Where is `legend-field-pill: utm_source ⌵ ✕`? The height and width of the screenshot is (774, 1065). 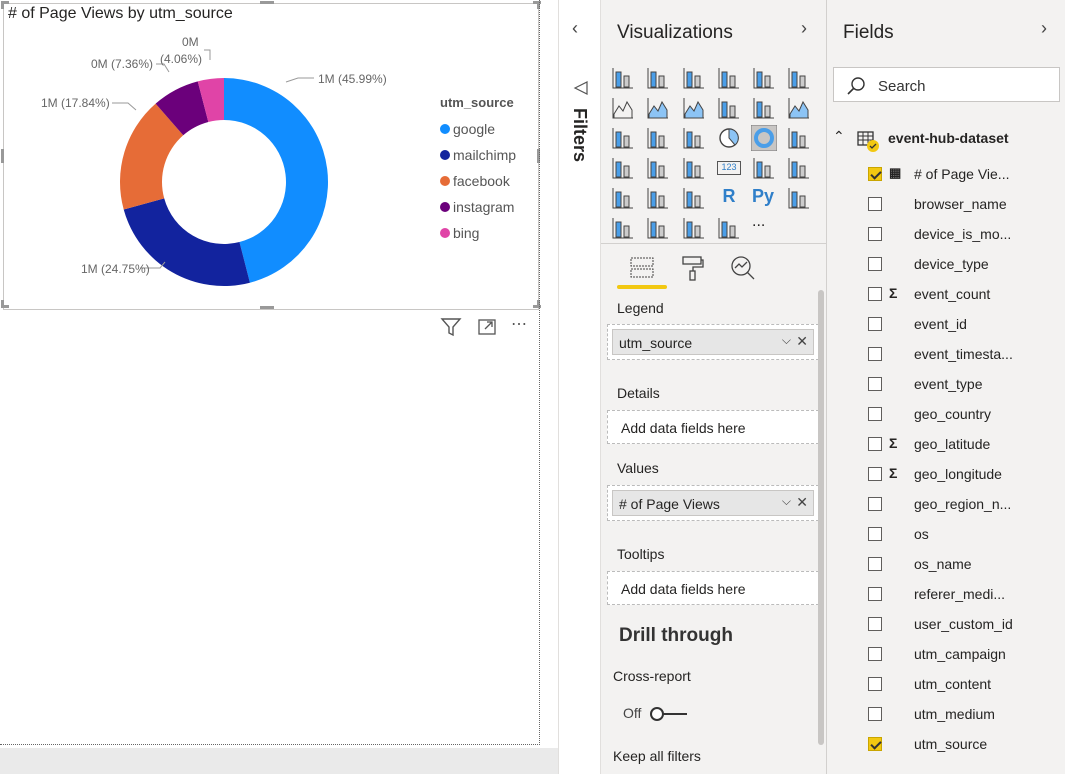 legend-field-pill: utm_source ⌵ ✕ is located at coordinates (713, 342).